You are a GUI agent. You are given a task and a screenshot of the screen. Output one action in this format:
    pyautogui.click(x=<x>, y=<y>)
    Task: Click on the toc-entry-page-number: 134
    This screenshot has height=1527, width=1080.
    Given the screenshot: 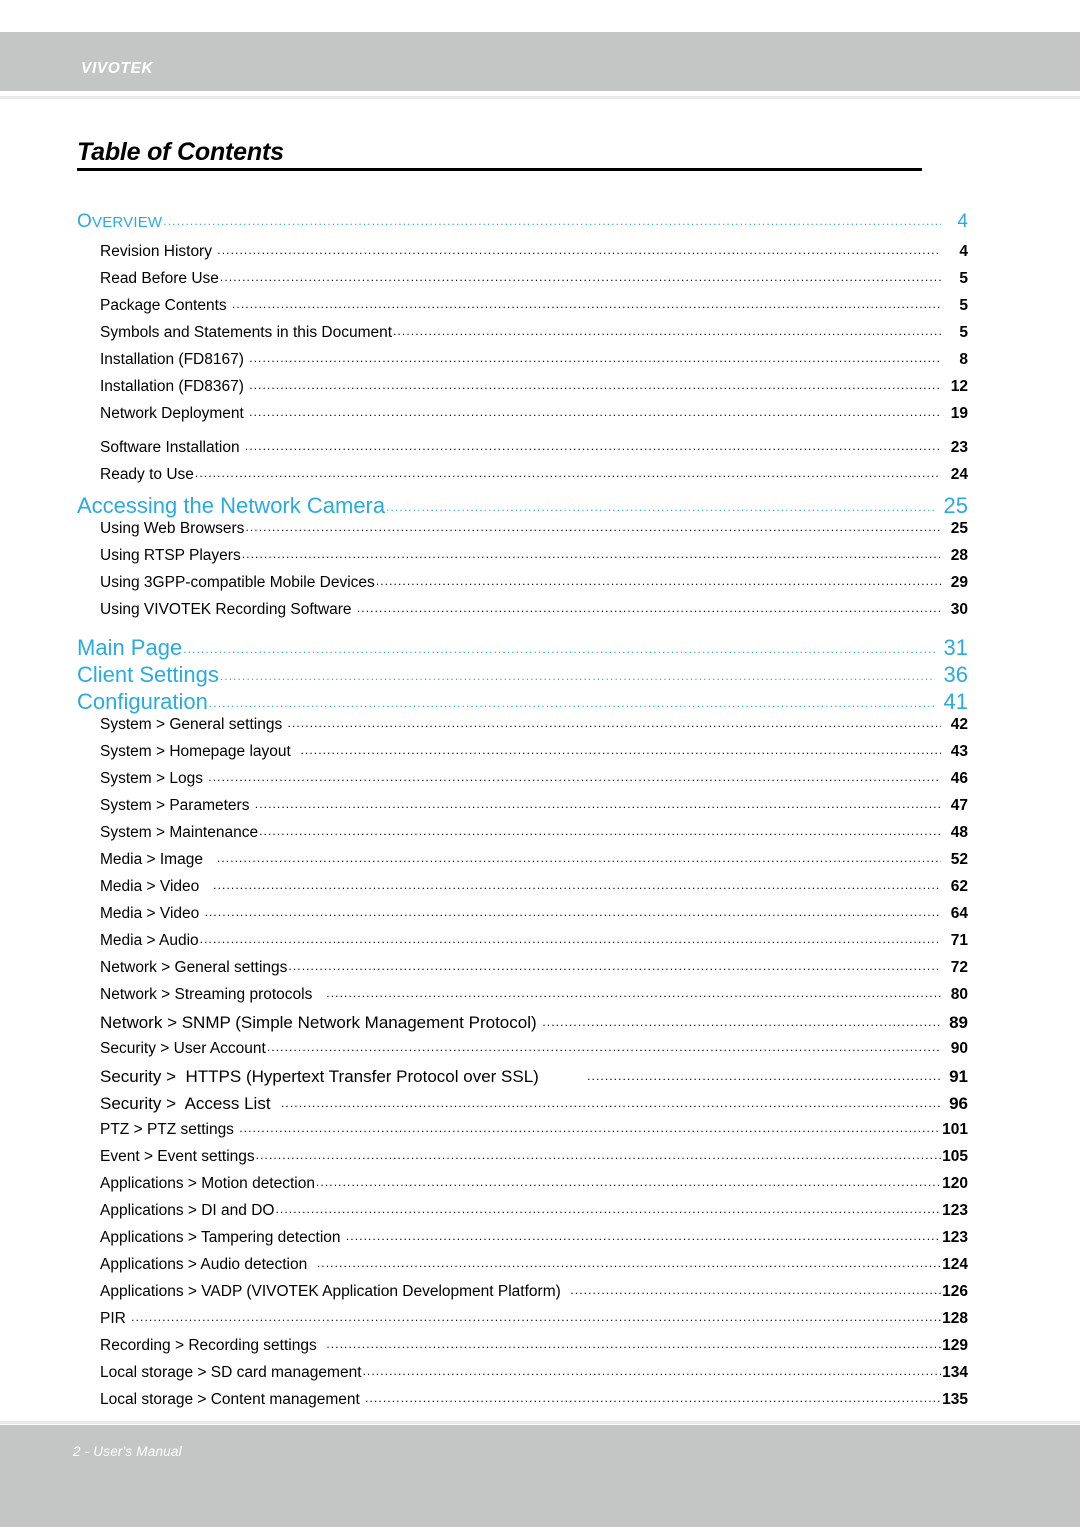 What is the action you would take?
    pyautogui.click(x=955, y=1372)
    